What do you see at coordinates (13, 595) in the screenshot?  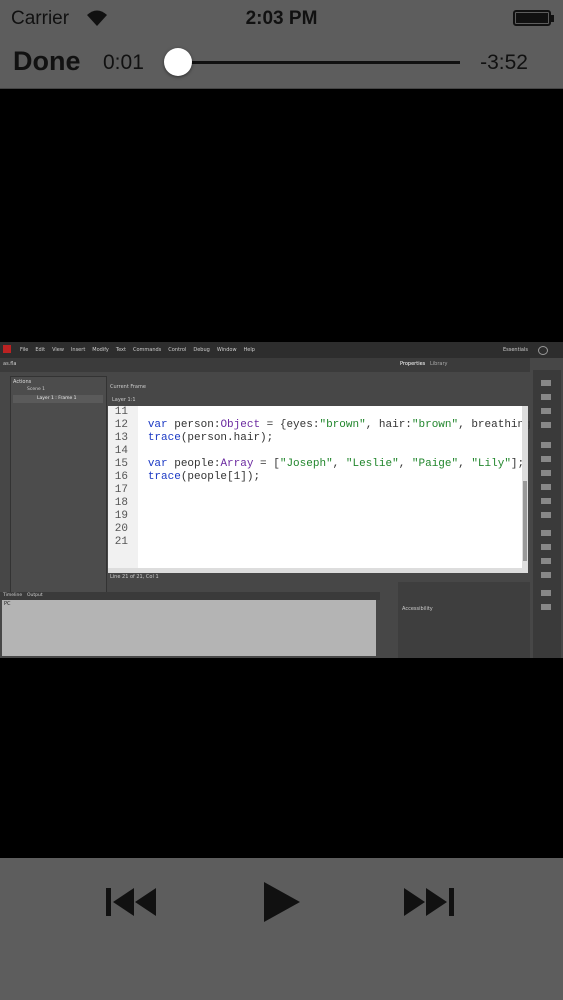 I see `timeline-tab: Timeline` at bounding box center [13, 595].